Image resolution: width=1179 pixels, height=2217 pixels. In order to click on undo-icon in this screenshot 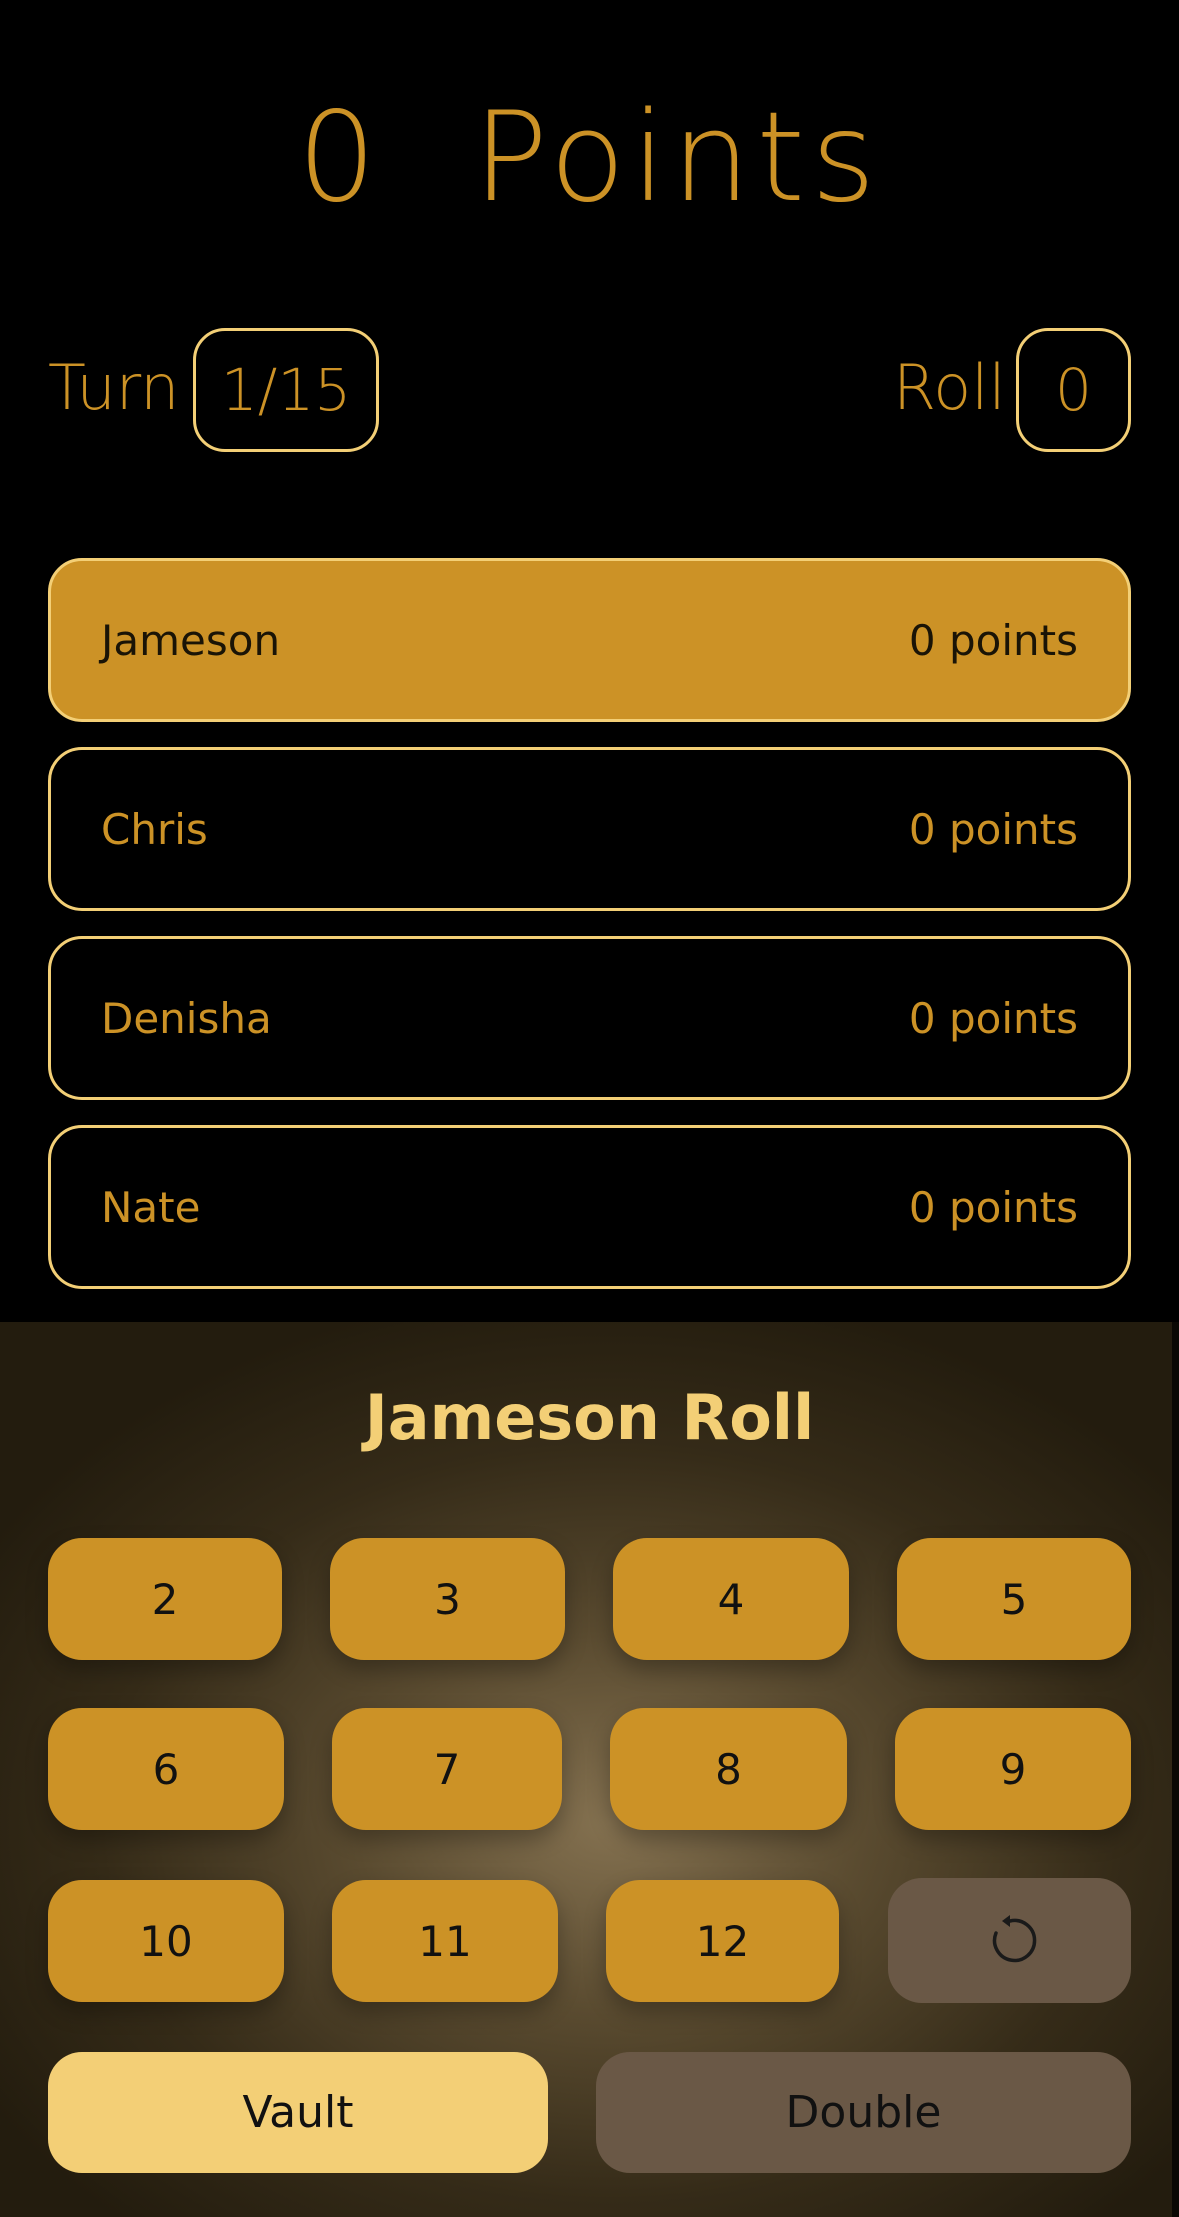, I will do `click(1014, 1938)`.